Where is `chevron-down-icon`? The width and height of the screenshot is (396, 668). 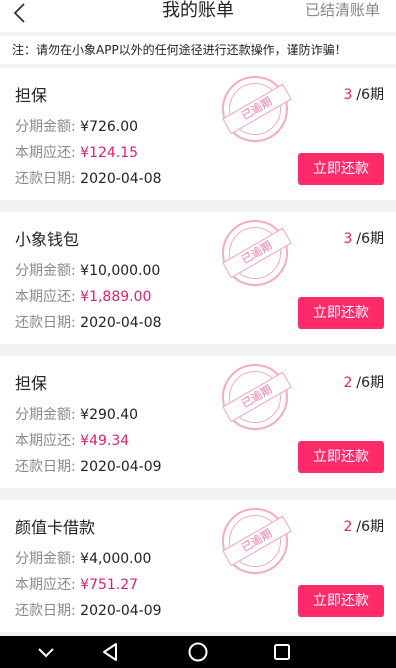 chevron-down-icon is located at coordinates (46, 653).